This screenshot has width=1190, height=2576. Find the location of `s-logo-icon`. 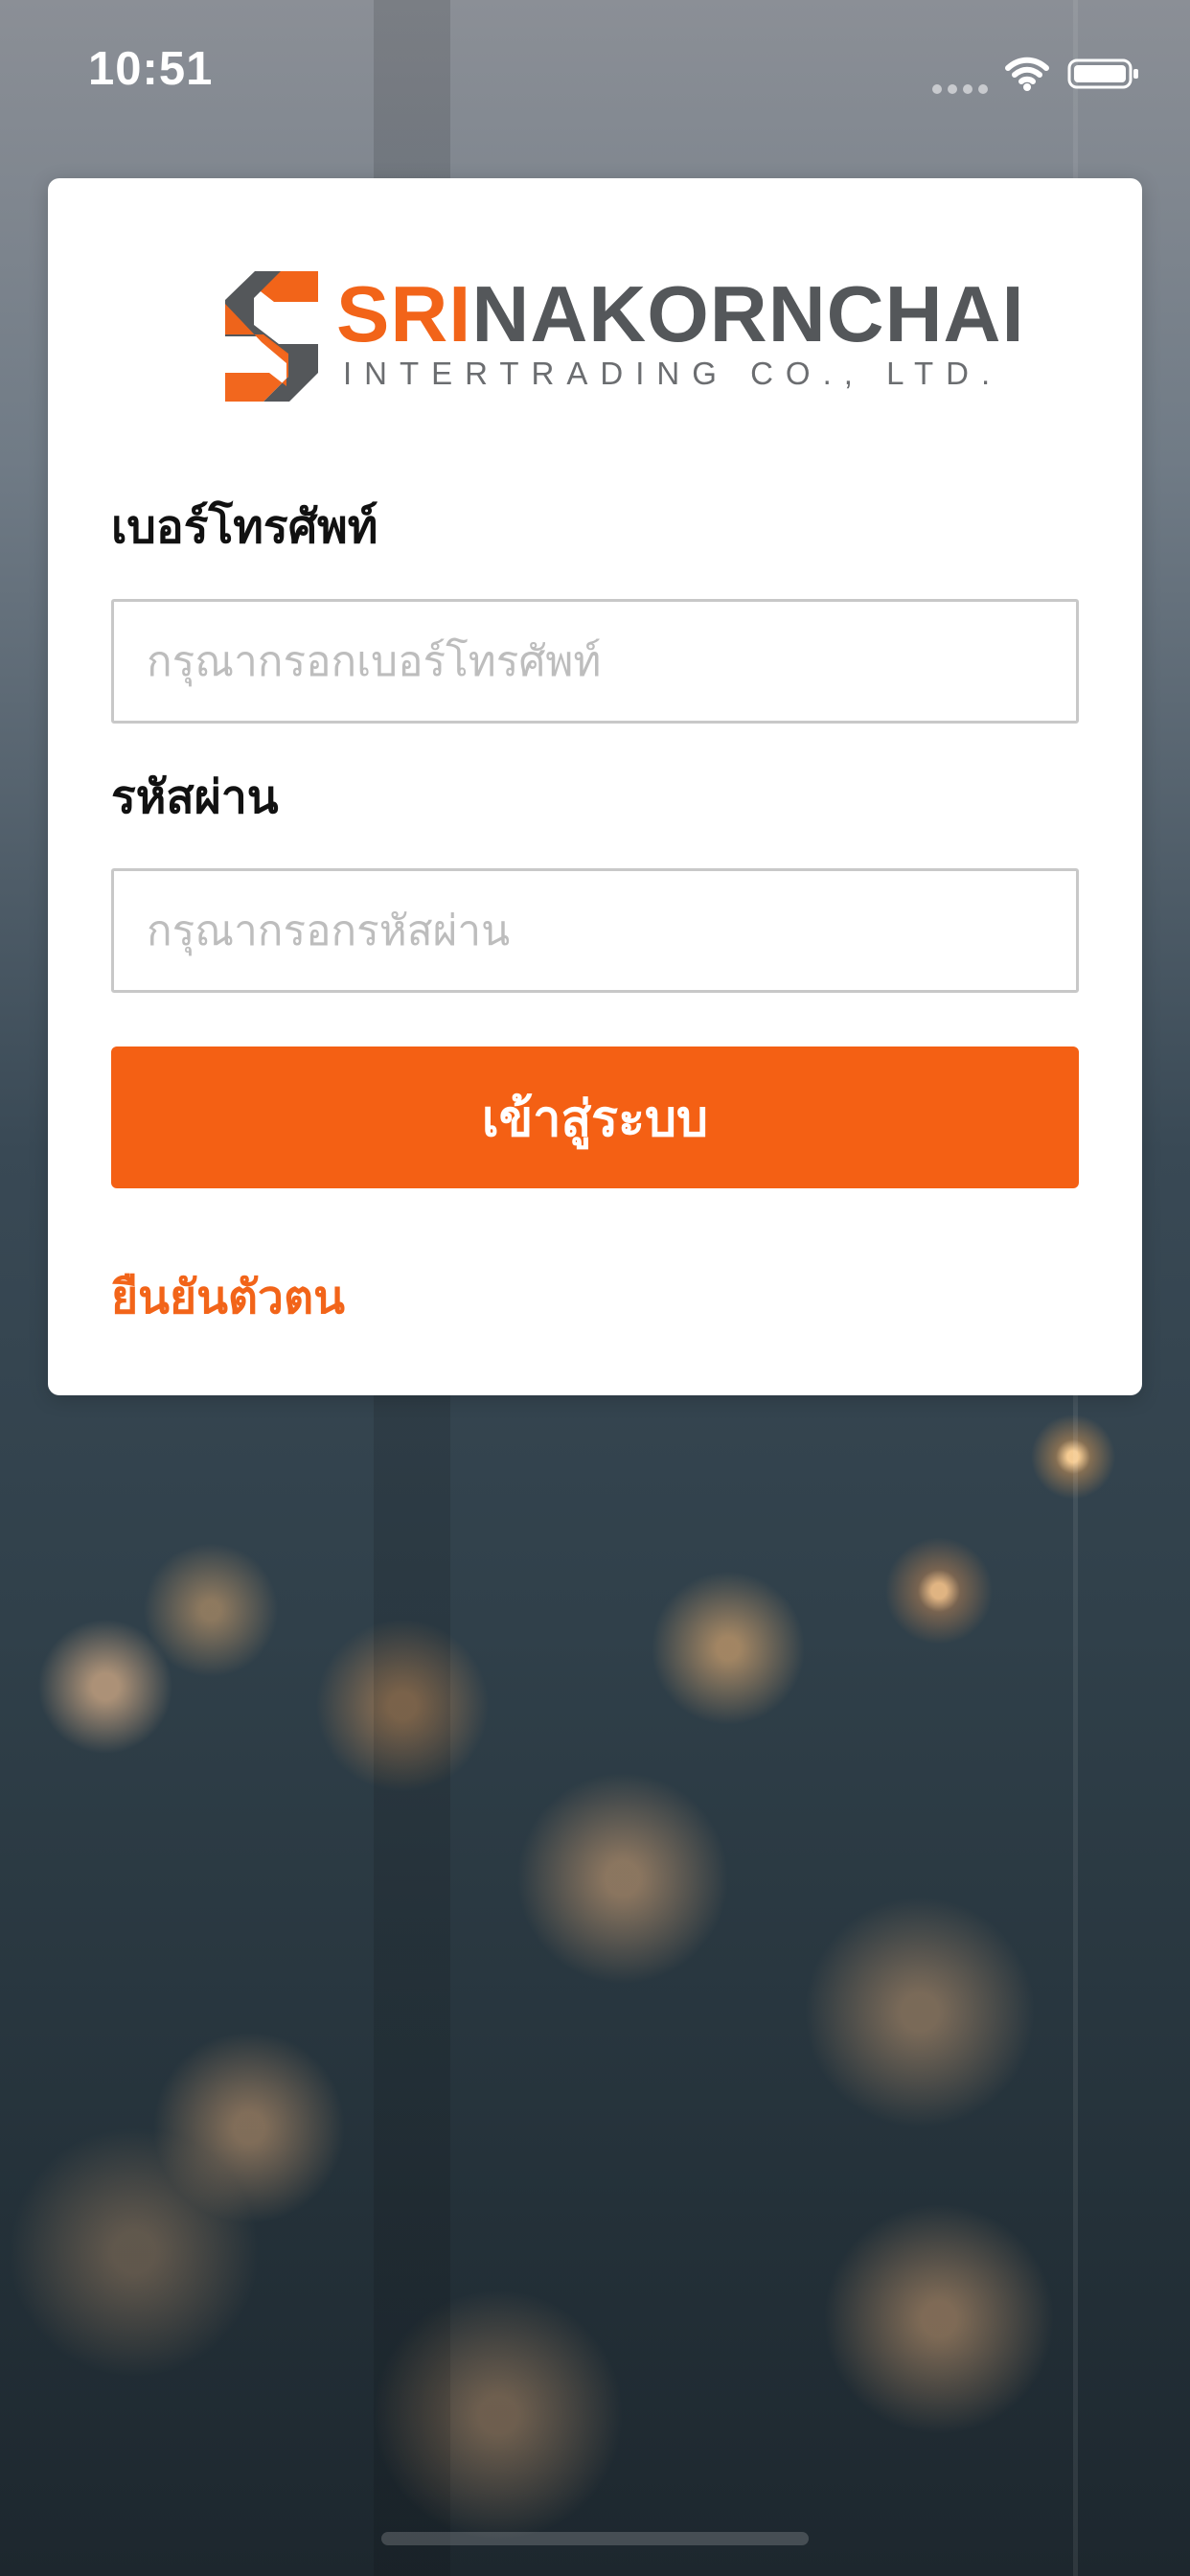

s-logo-icon is located at coordinates (271, 336).